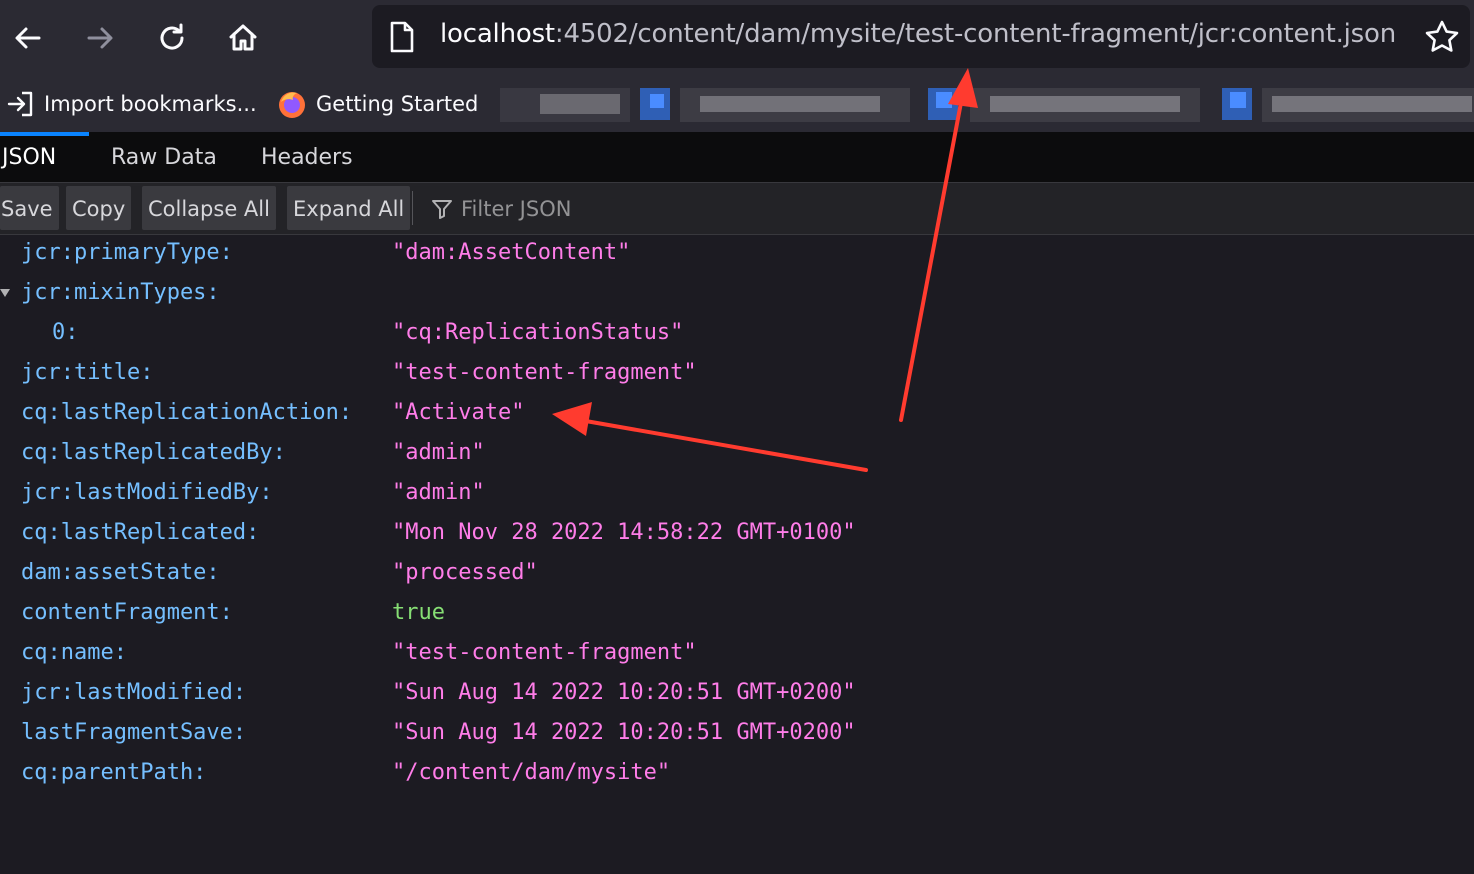  I want to click on forward-arrow-icon, so click(100, 38).